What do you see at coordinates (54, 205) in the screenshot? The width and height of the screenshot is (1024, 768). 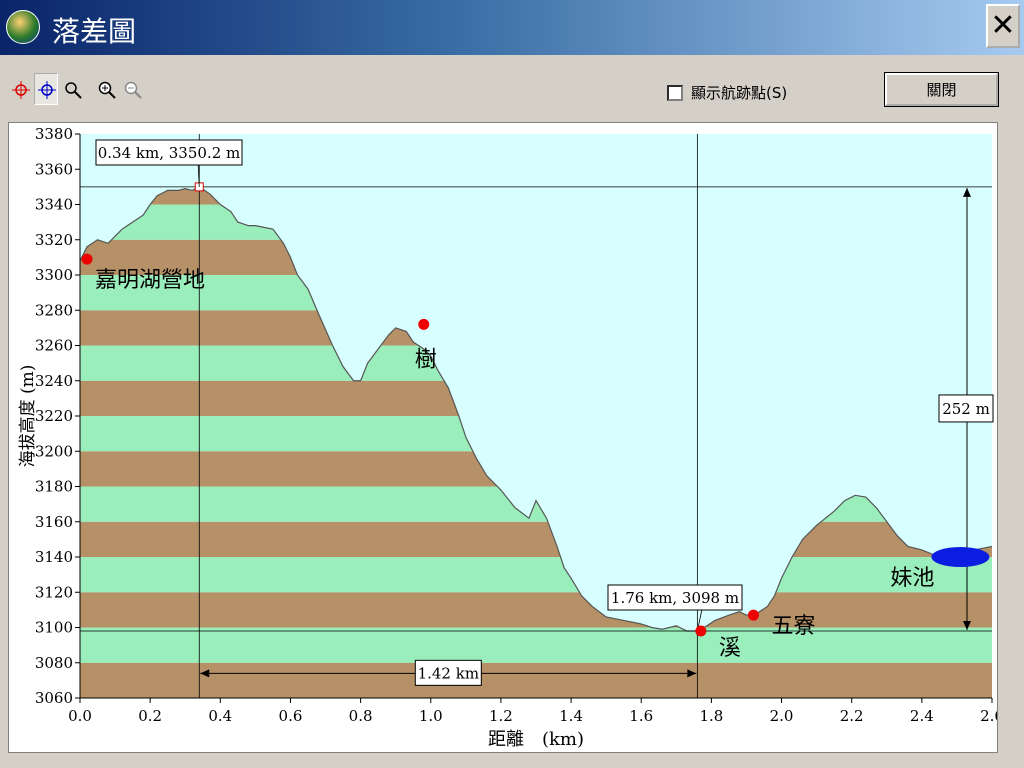 I see `y-tick-label: 3340` at bounding box center [54, 205].